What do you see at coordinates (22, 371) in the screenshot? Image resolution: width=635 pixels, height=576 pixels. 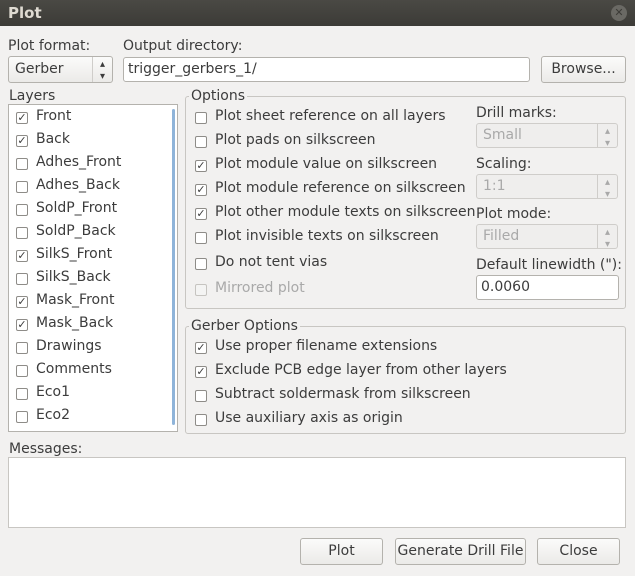 I see `layer-comments-checkbox` at bounding box center [22, 371].